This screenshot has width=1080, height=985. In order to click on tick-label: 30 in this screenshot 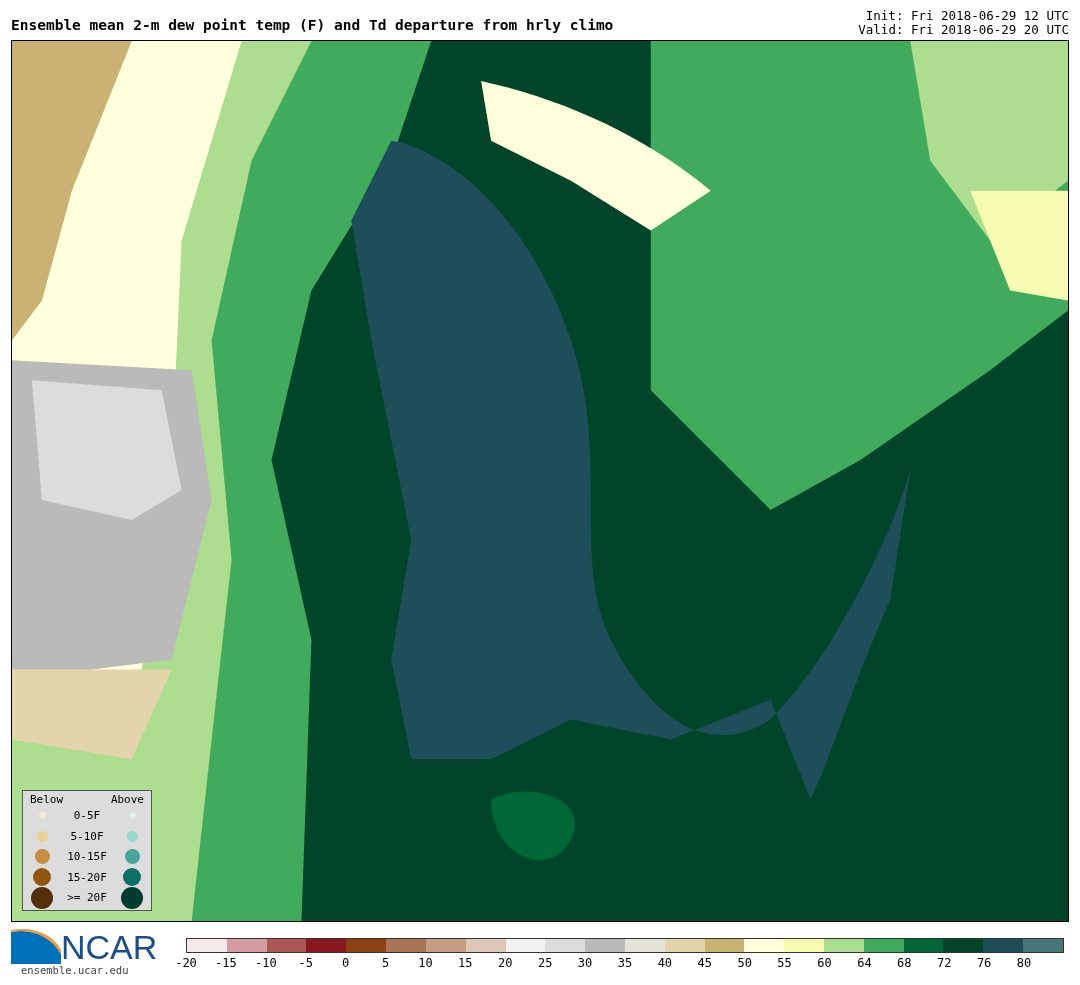, I will do `click(585, 963)`.